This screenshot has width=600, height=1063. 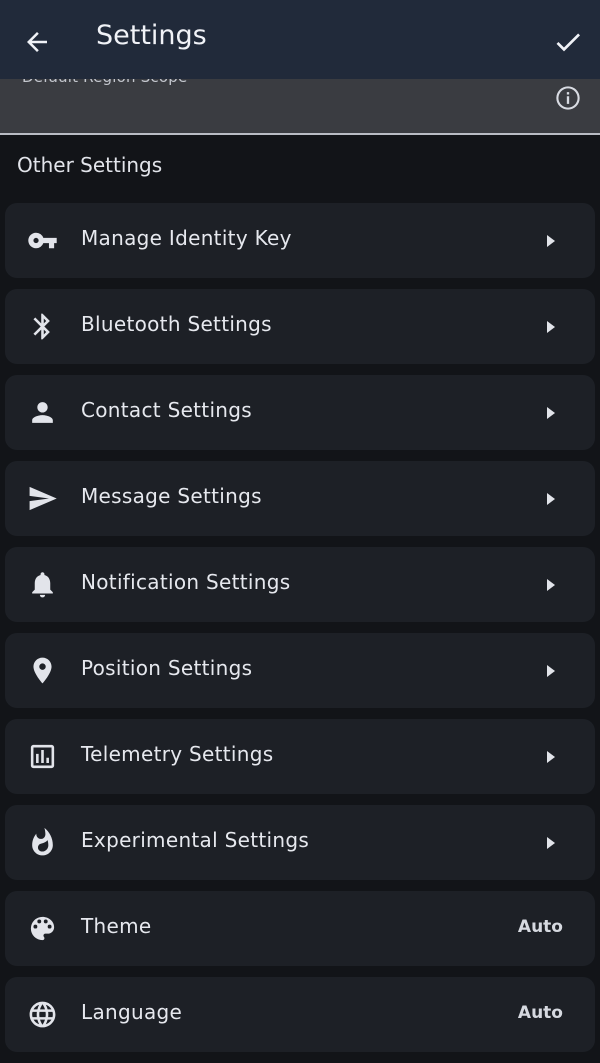 What do you see at coordinates (540, 1013) in the screenshot?
I see `language-value: Auto` at bounding box center [540, 1013].